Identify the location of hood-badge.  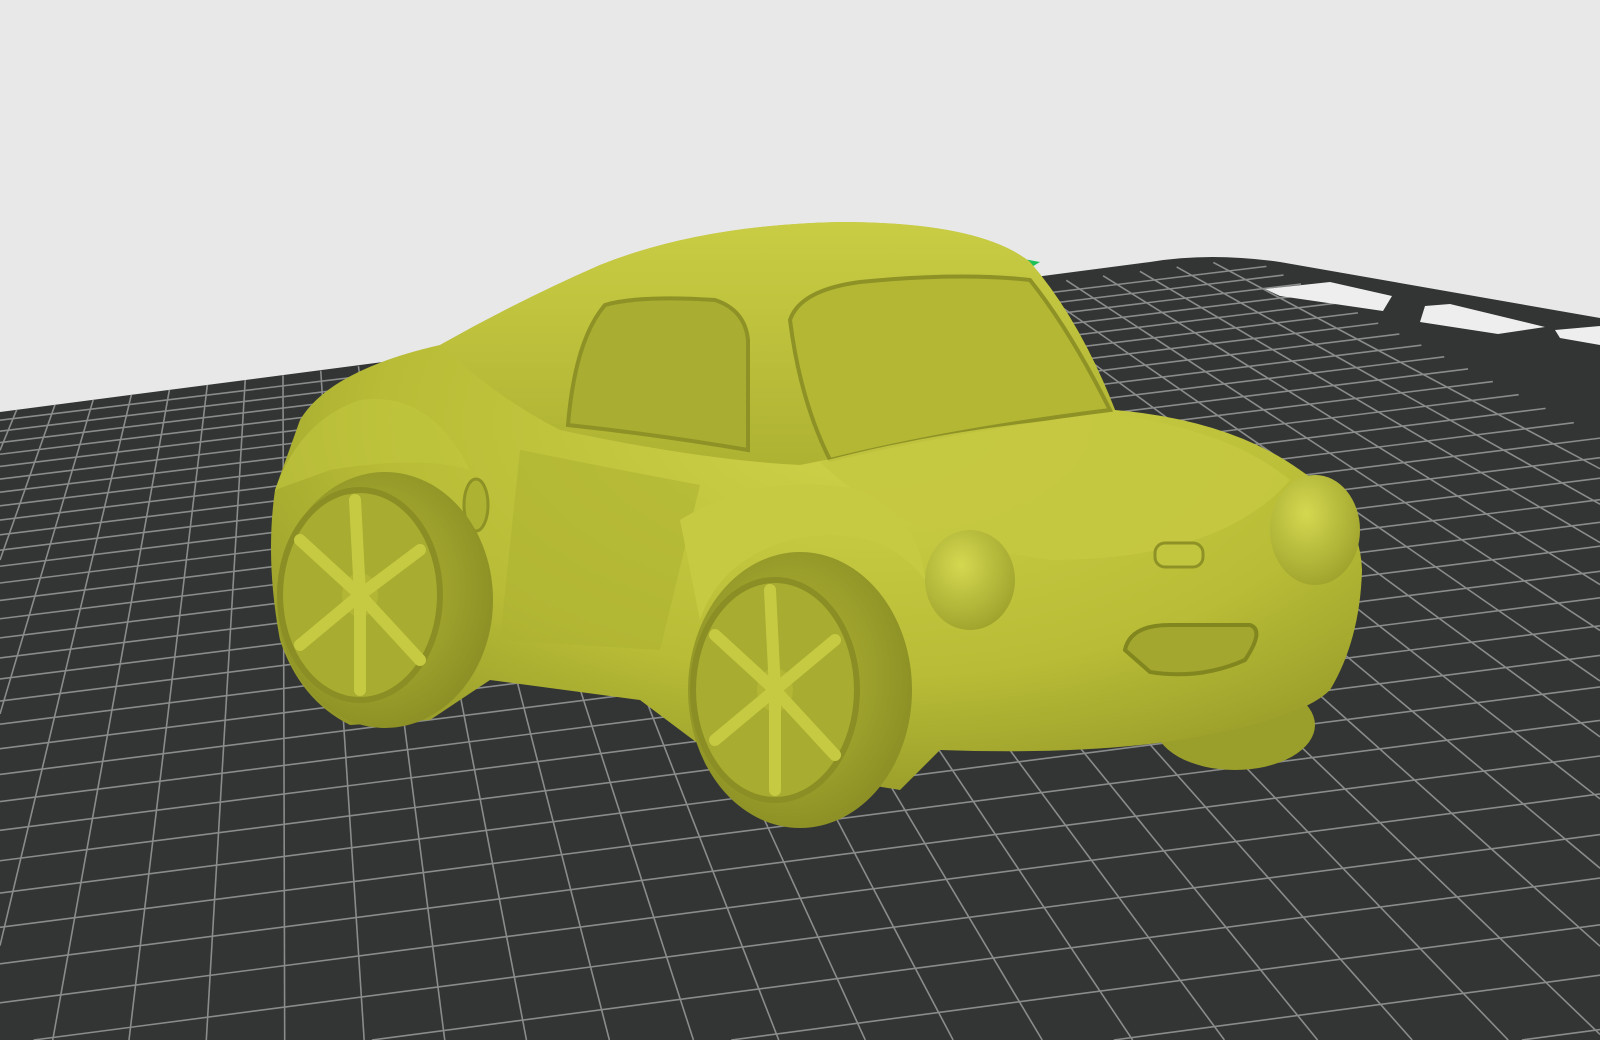
(1179, 555).